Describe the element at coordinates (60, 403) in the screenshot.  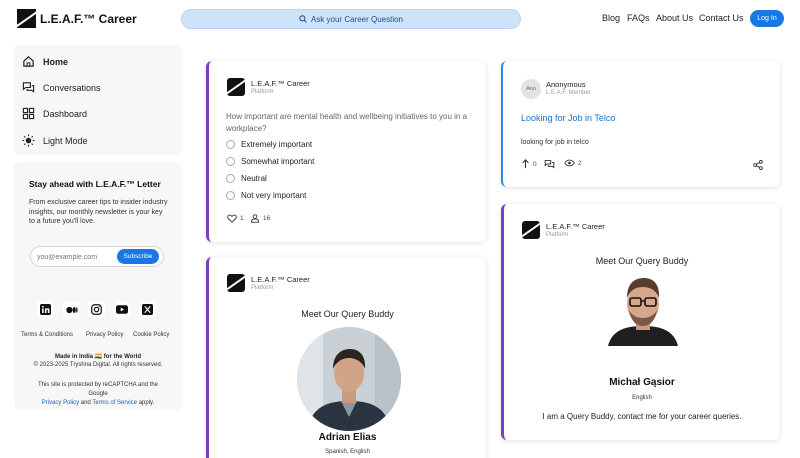
I see `recaptcha-privacy-link: Privacy Policy` at that location.